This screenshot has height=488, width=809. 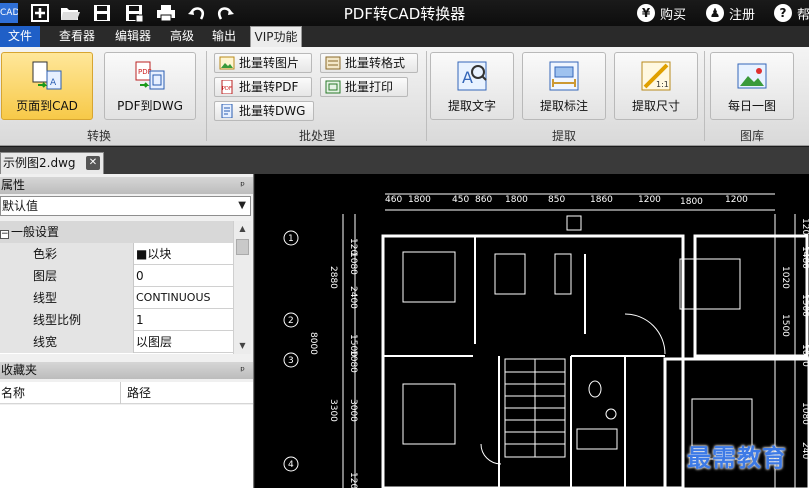 I want to click on property-row: 图层 0, so click(x=116, y=276).